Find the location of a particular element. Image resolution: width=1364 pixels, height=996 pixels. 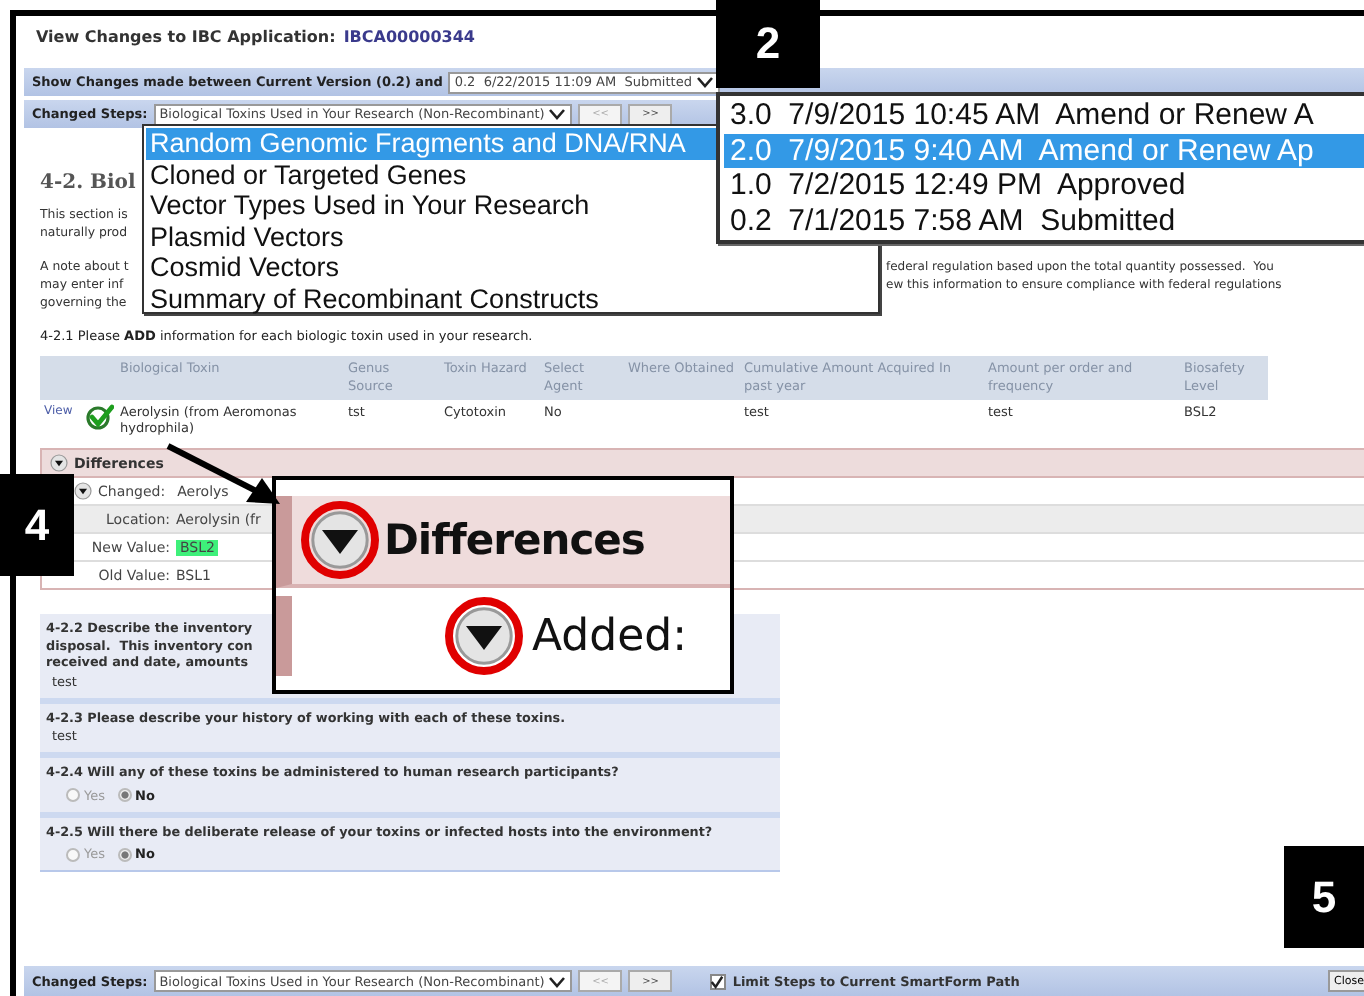

dropdown-option: Summary of Recombinant Constructs is located at coordinates (512, 298).